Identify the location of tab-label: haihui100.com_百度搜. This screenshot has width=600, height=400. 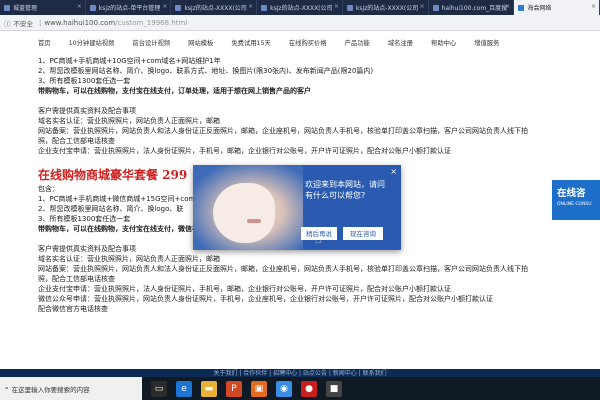
(474, 8).